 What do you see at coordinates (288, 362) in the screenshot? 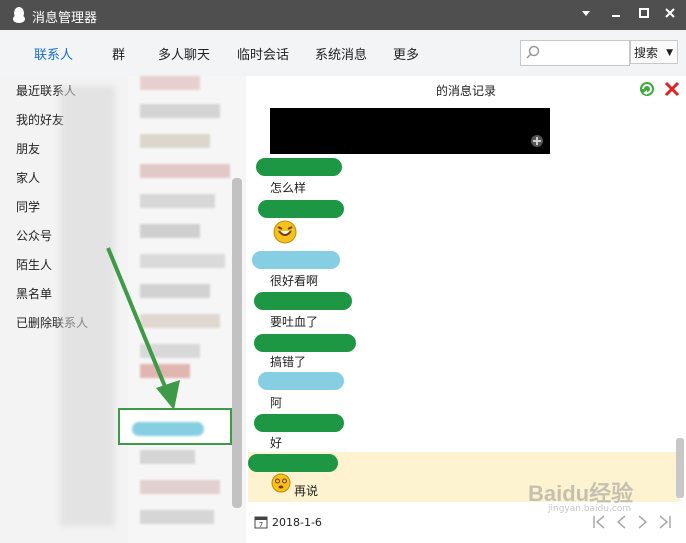
I see `message-text: 搞错了` at bounding box center [288, 362].